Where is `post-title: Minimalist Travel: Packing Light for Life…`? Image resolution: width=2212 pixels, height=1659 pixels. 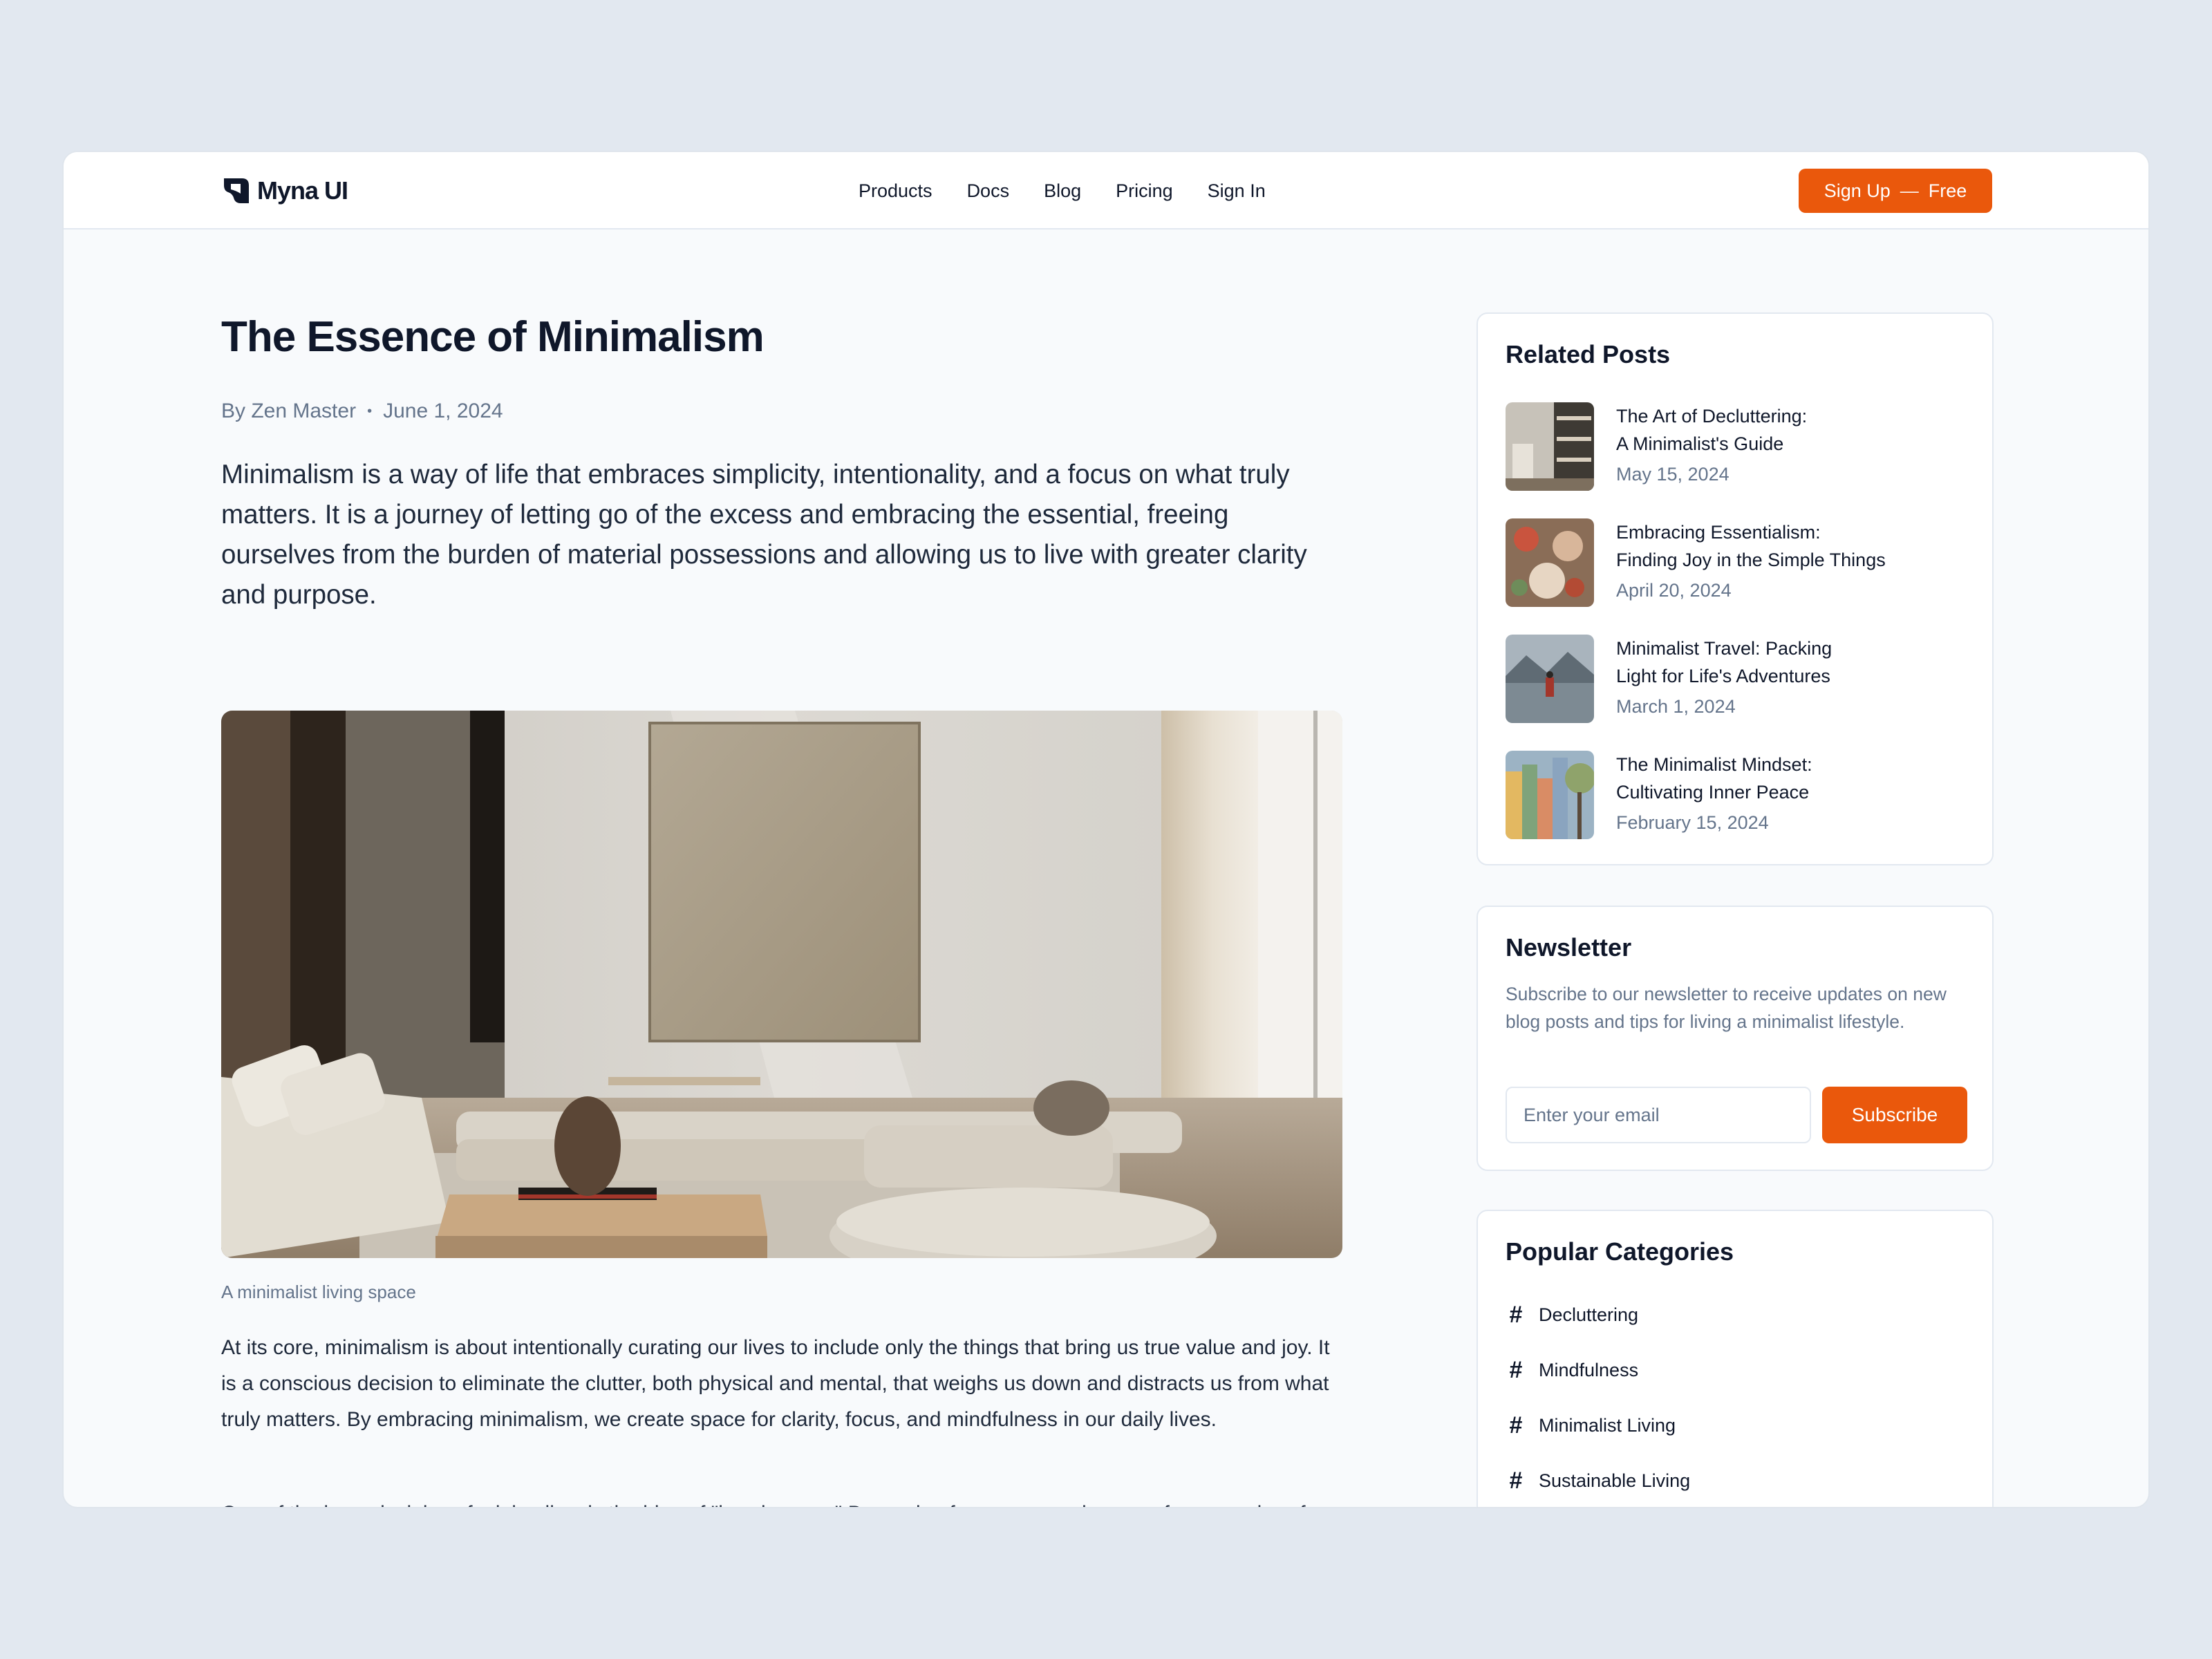
post-title: Minimalist Travel: Packing Light for Life… is located at coordinates (1724, 662).